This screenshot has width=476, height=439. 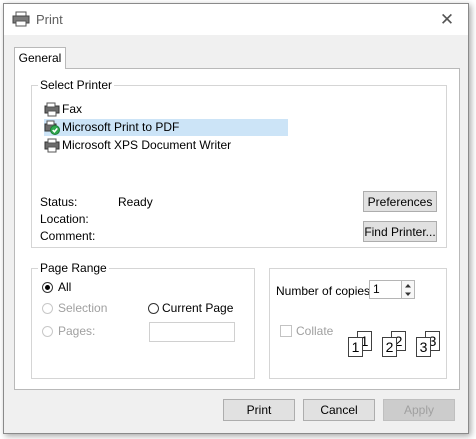 What do you see at coordinates (419, 410) in the screenshot?
I see `apply-button: Apply` at bounding box center [419, 410].